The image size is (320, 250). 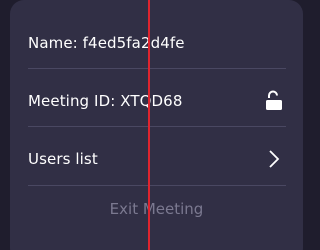 What do you see at coordinates (274, 101) in the screenshot?
I see `unlock-icon` at bounding box center [274, 101].